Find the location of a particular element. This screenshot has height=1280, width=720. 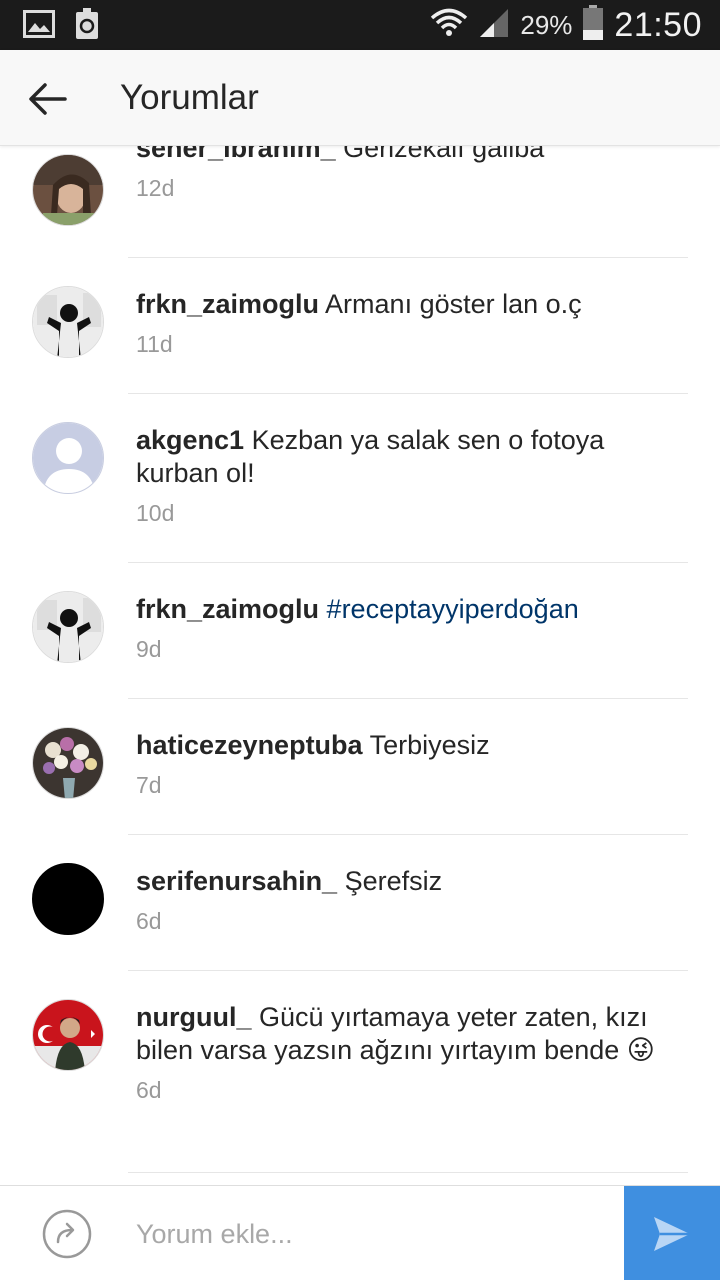

comment-input is located at coordinates (365, 1234).